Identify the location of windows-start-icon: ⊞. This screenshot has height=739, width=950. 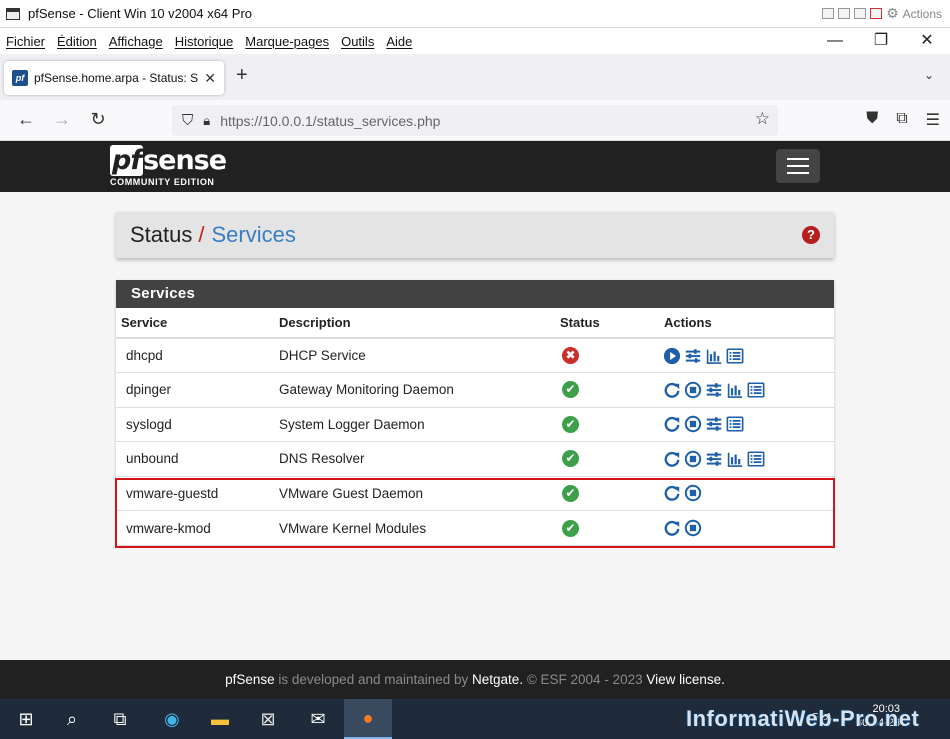
(26, 719).